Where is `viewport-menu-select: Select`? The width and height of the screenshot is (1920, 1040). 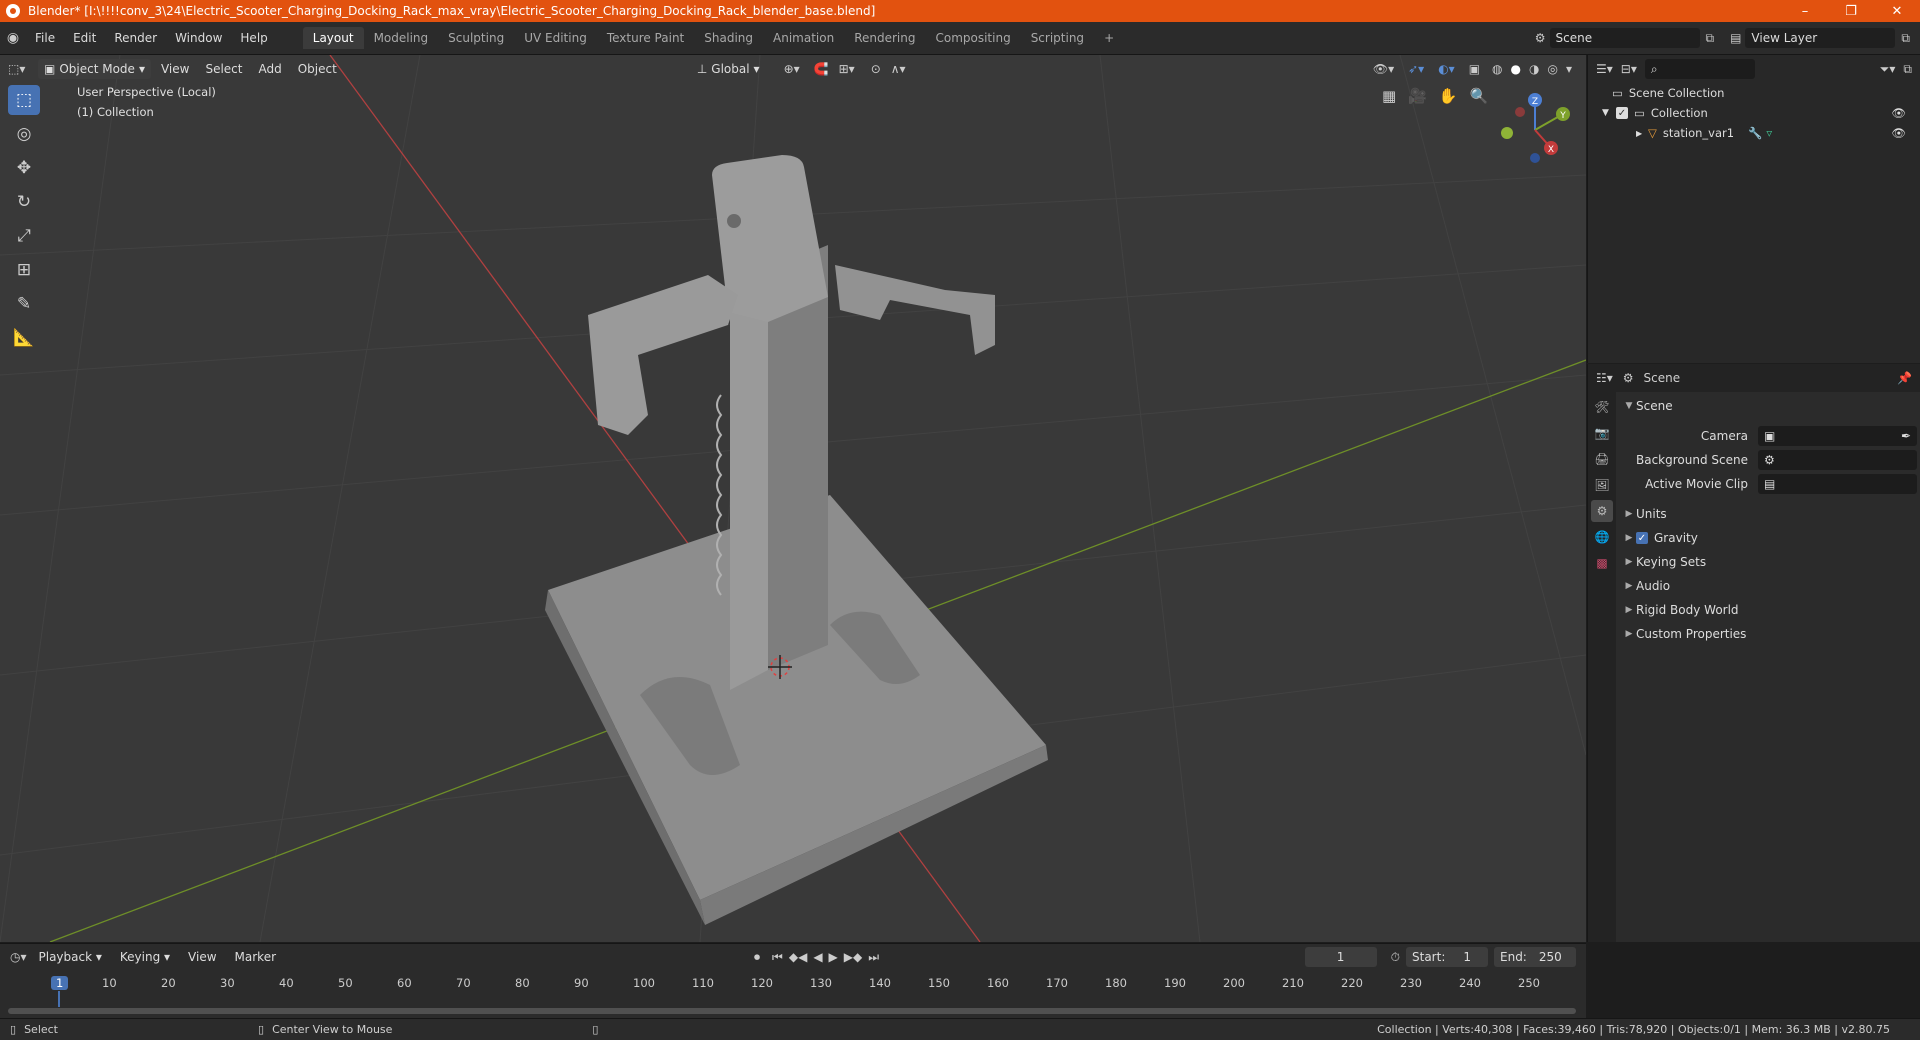
viewport-menu-select: Select is located at coordinates (223, 69).